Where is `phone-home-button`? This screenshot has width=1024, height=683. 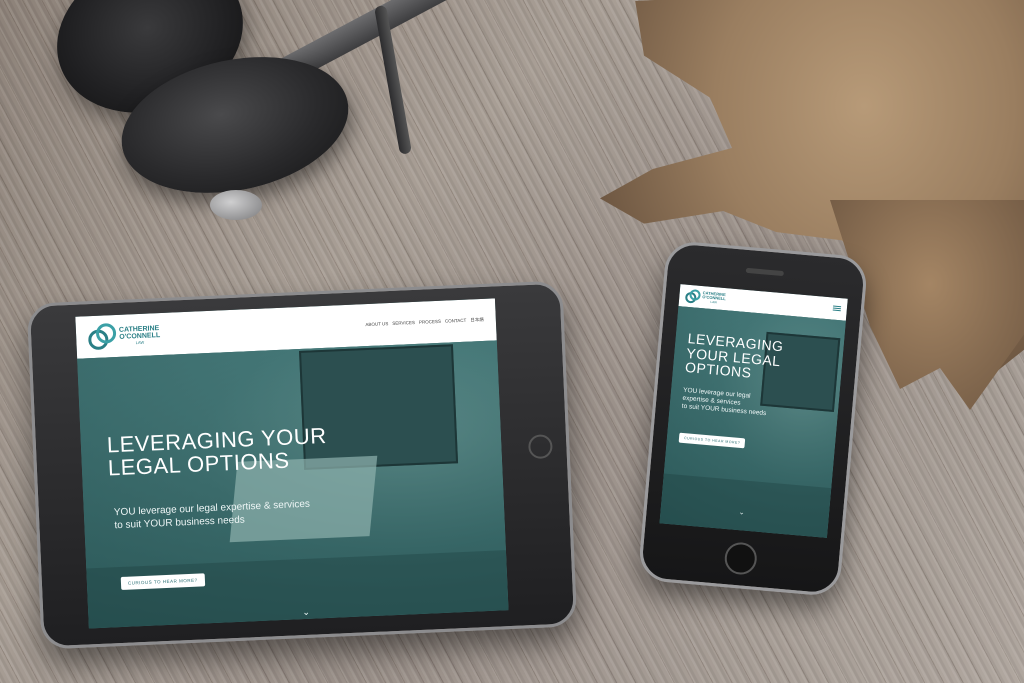 phone-home-button is located at coordinates (741, 558).